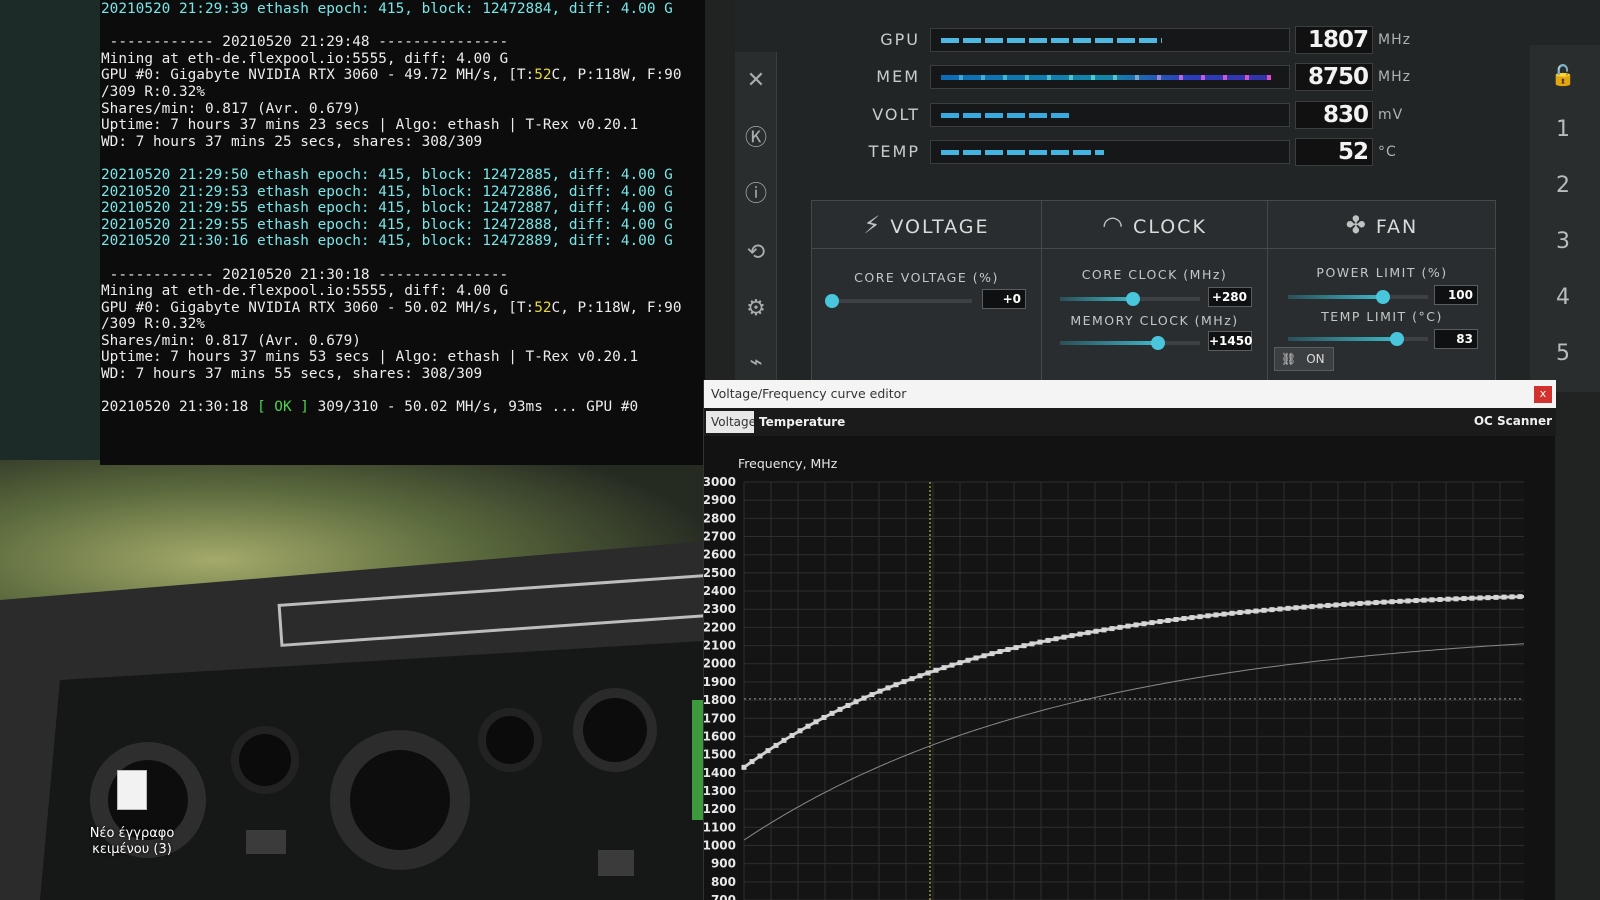  I want to click on y-tick-label: 900, so click(723, 864).